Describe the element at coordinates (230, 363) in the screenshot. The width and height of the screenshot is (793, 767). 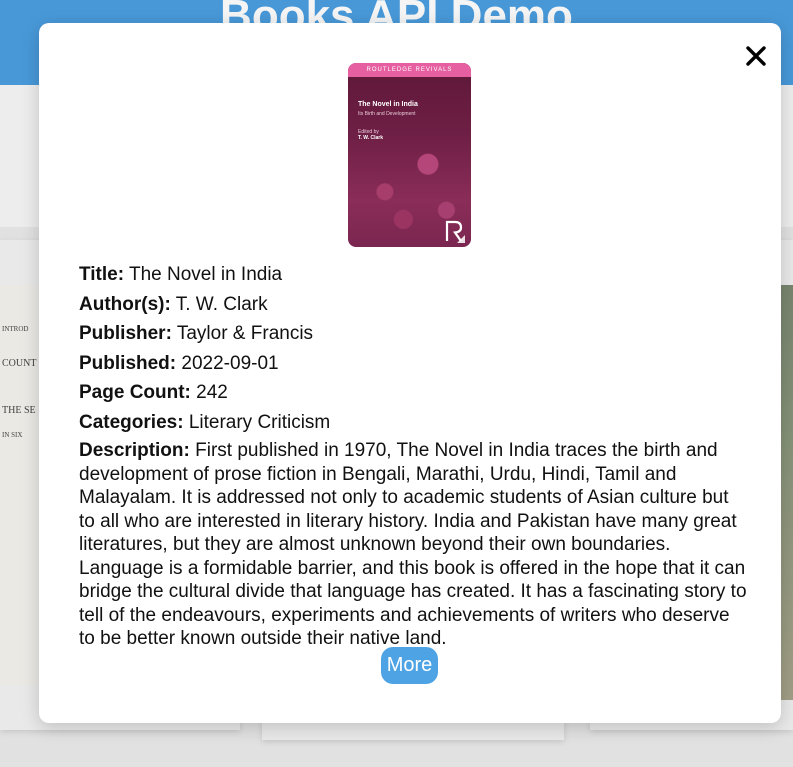
I see `published-value: 2022-09-01` at that location.